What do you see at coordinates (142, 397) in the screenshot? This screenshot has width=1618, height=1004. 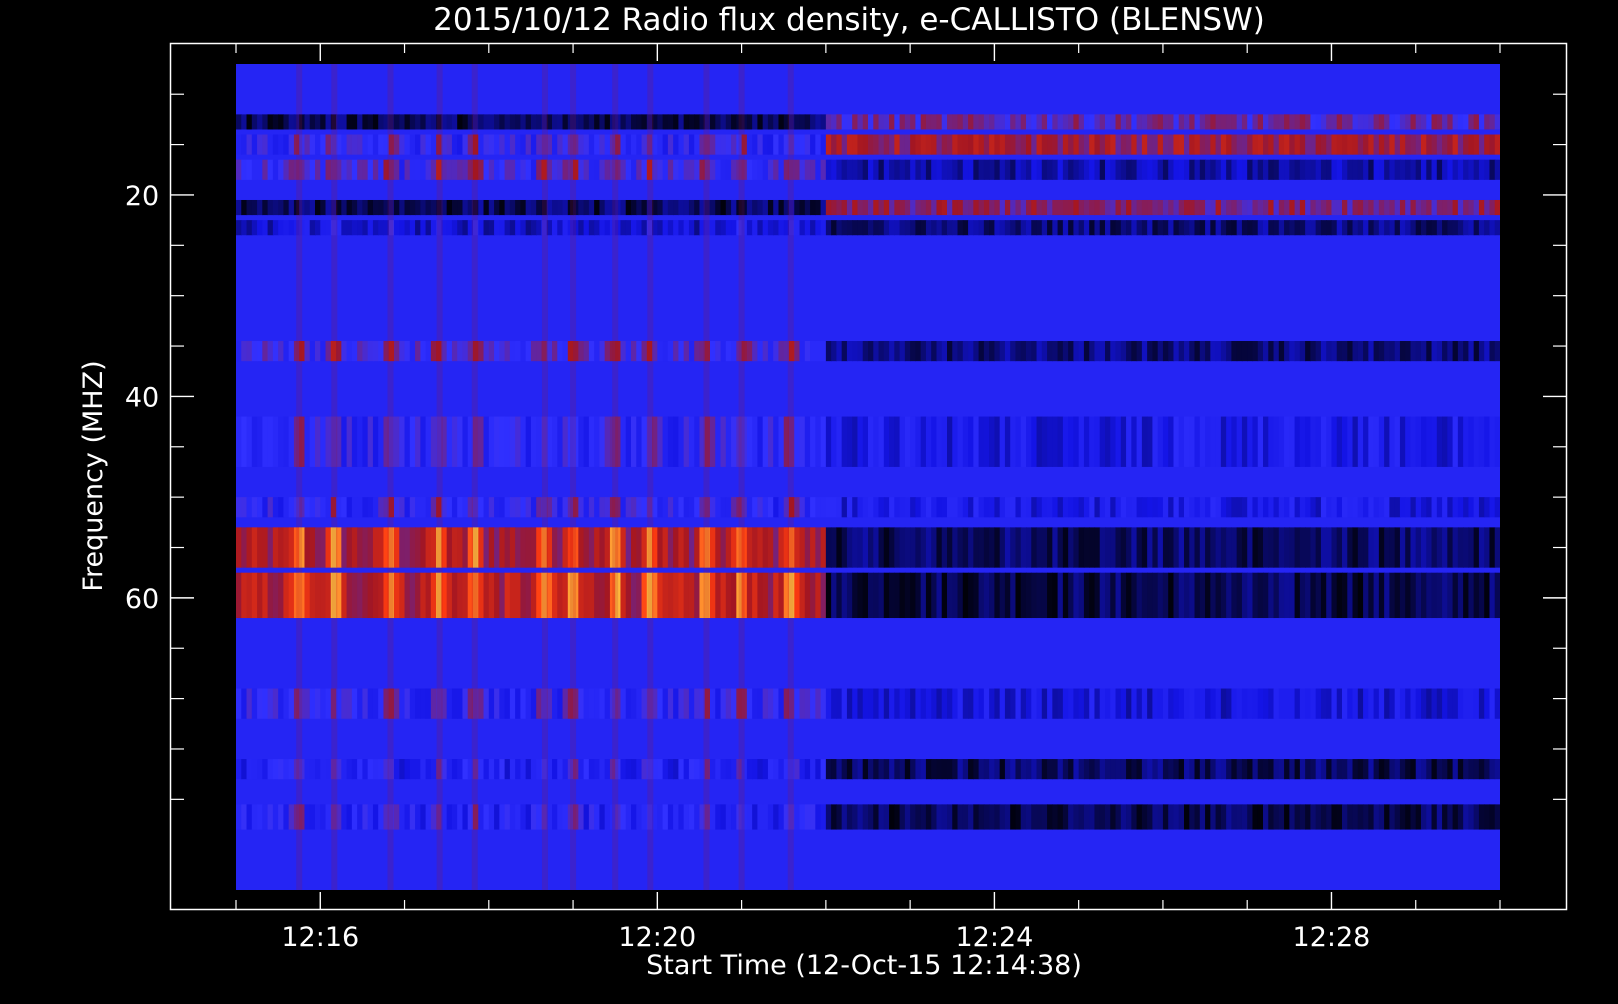 I see `y-tick-label: 40` at bounding box center [142, 397].